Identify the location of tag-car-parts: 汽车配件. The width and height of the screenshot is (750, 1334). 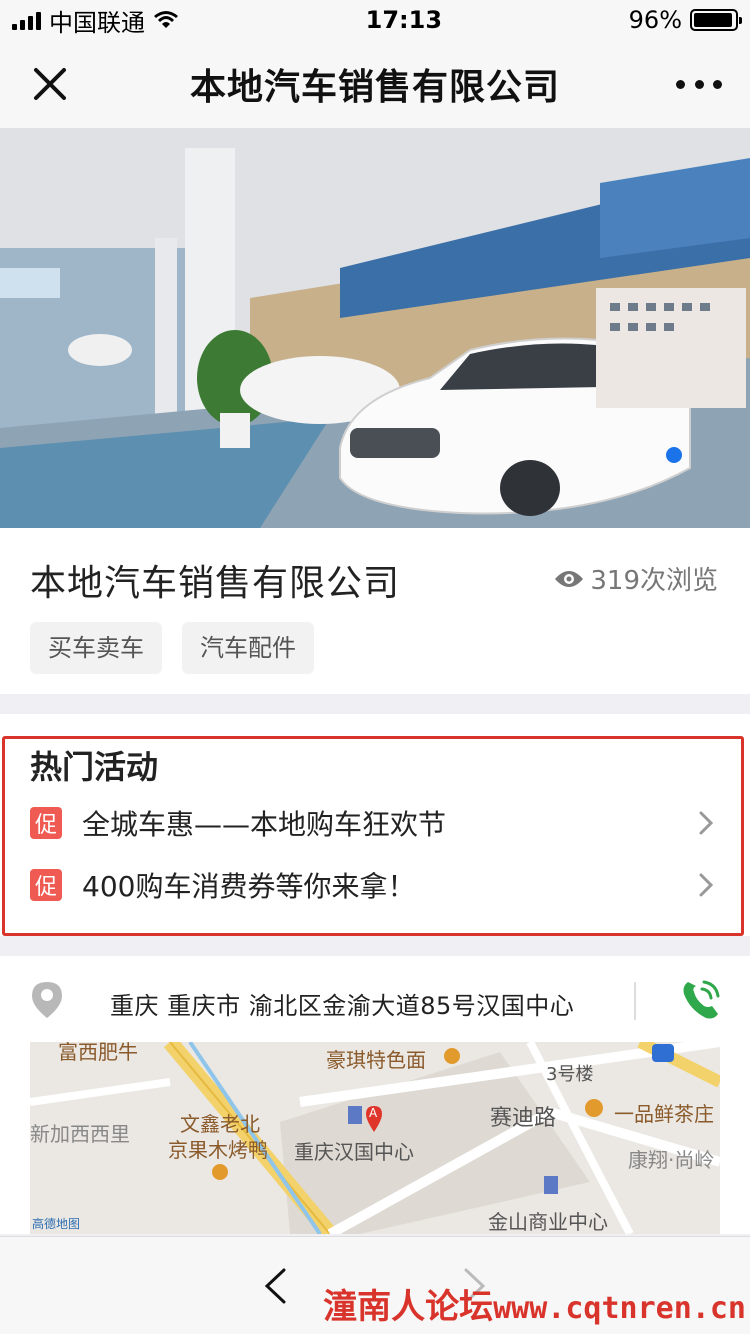
(248, 648).